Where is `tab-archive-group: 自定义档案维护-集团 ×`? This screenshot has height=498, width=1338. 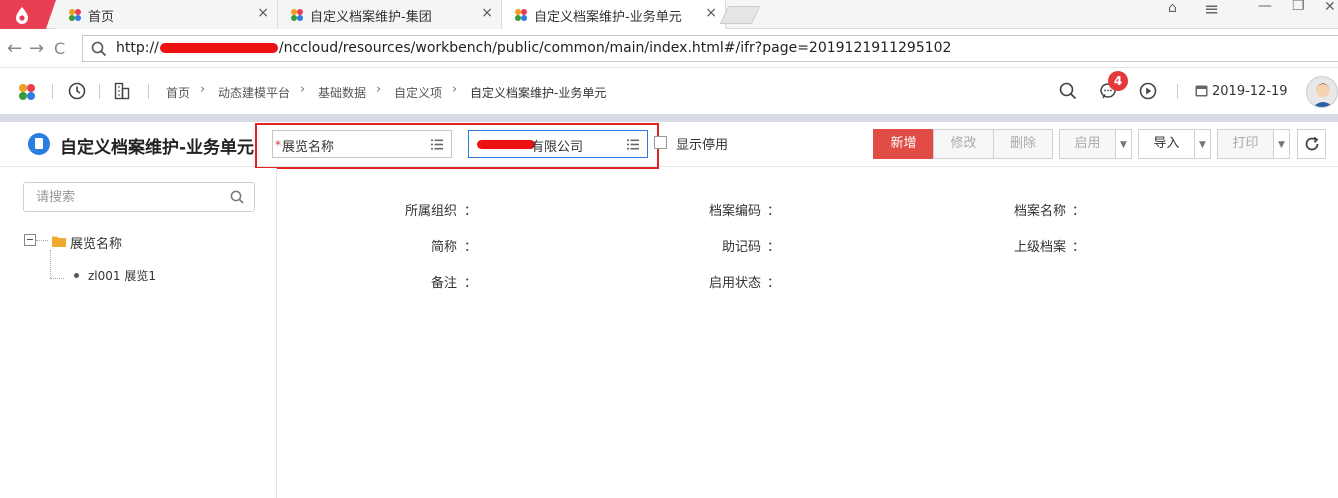 tab-archive-group: 自定义档案维护-集团 × is located at coordinates (390, 14).